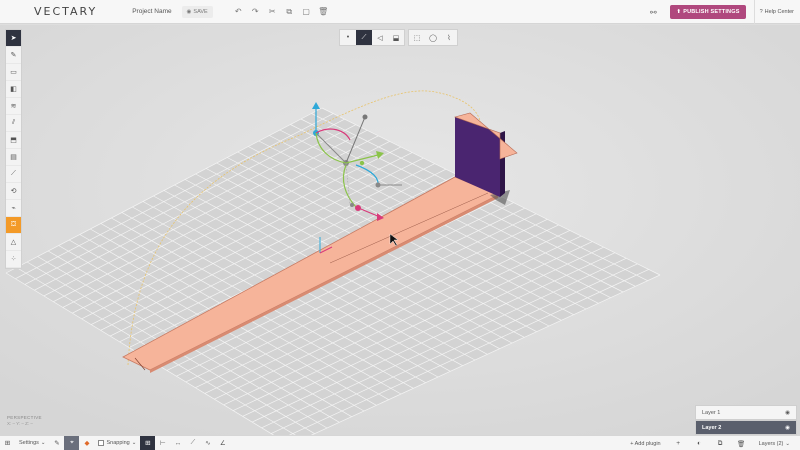  I want to click on snapping-label: Snapping, so click(118, 443).